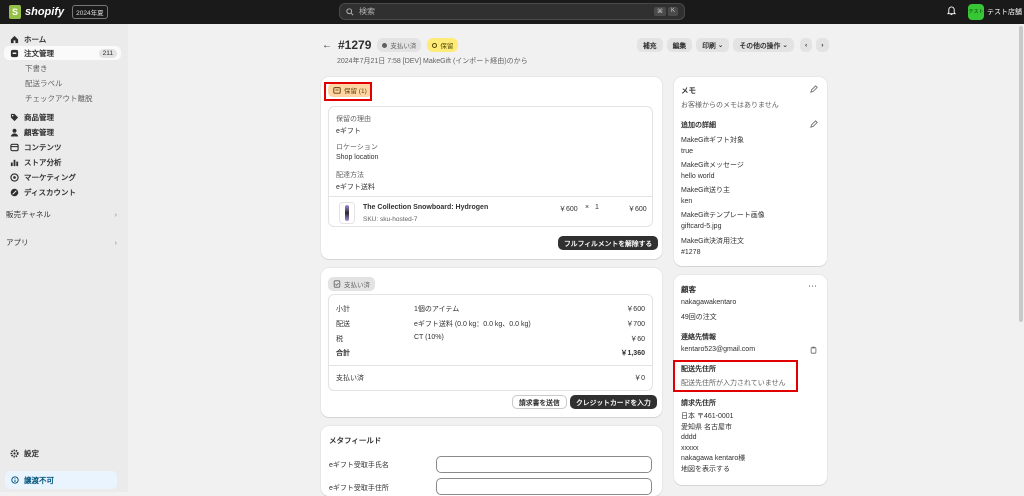 The width and height of the screenshot is (1024, 496). Describe the element at coordinates (995, 12) in the screenshot. I see `store-menu: テスト テスト店舗` at that location.